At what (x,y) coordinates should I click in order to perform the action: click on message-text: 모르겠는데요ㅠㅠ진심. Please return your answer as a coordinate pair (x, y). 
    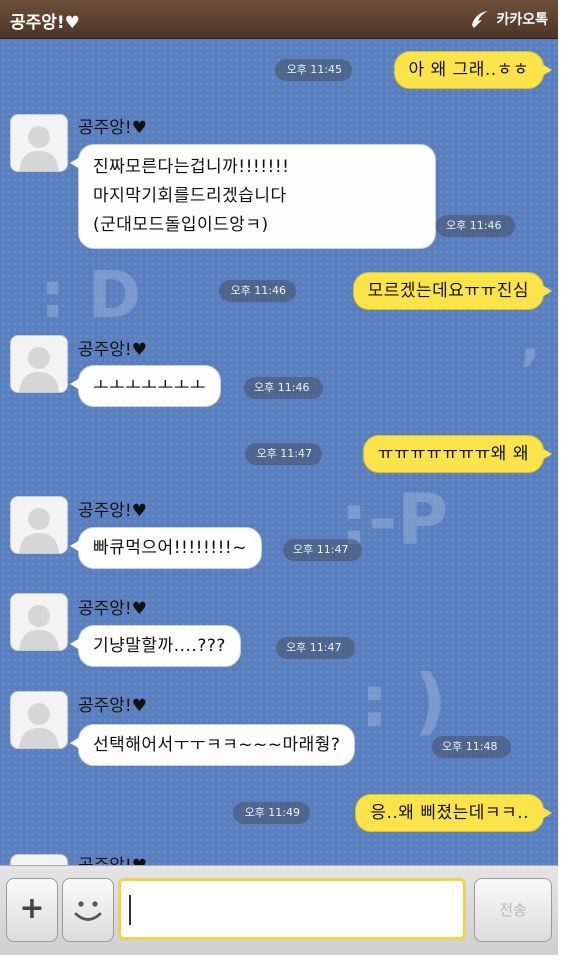
    Looking at the image, I should click on (448, 291).